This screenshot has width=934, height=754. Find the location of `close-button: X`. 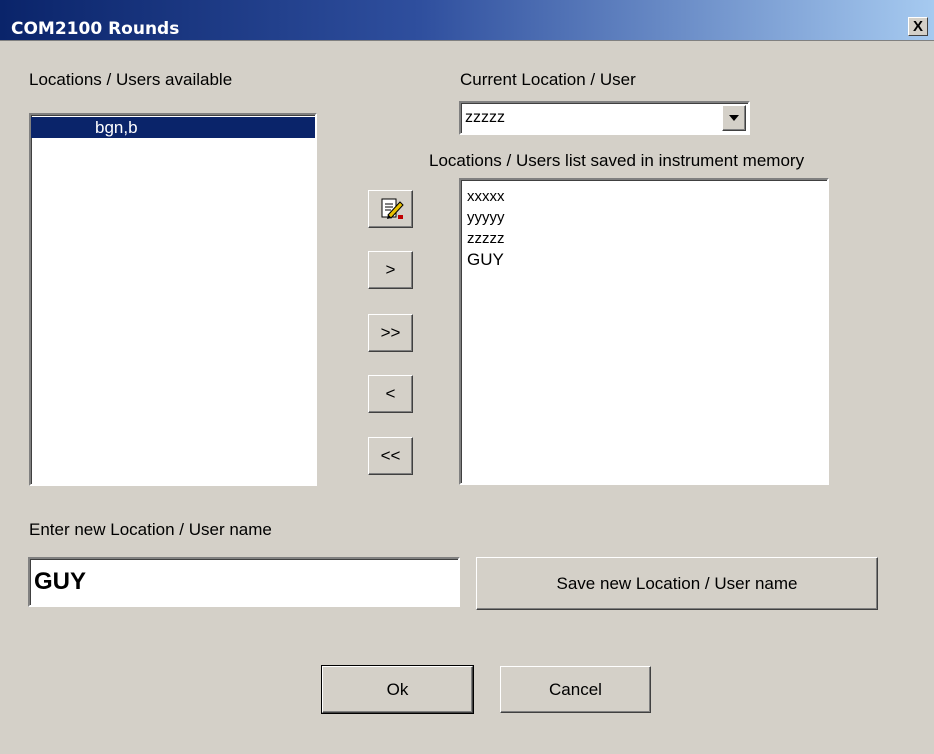

close-button: X is located at coordinates (918, 26).